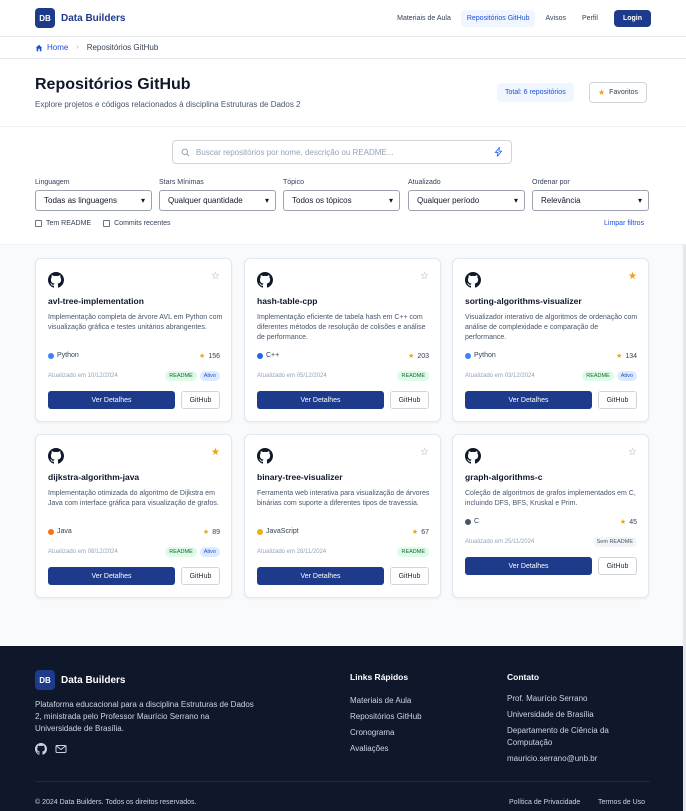 The height and width of the screenshot is (811, 686). I want to click on nav-link-materiais: Materiais de Aula, so click(424, 18).